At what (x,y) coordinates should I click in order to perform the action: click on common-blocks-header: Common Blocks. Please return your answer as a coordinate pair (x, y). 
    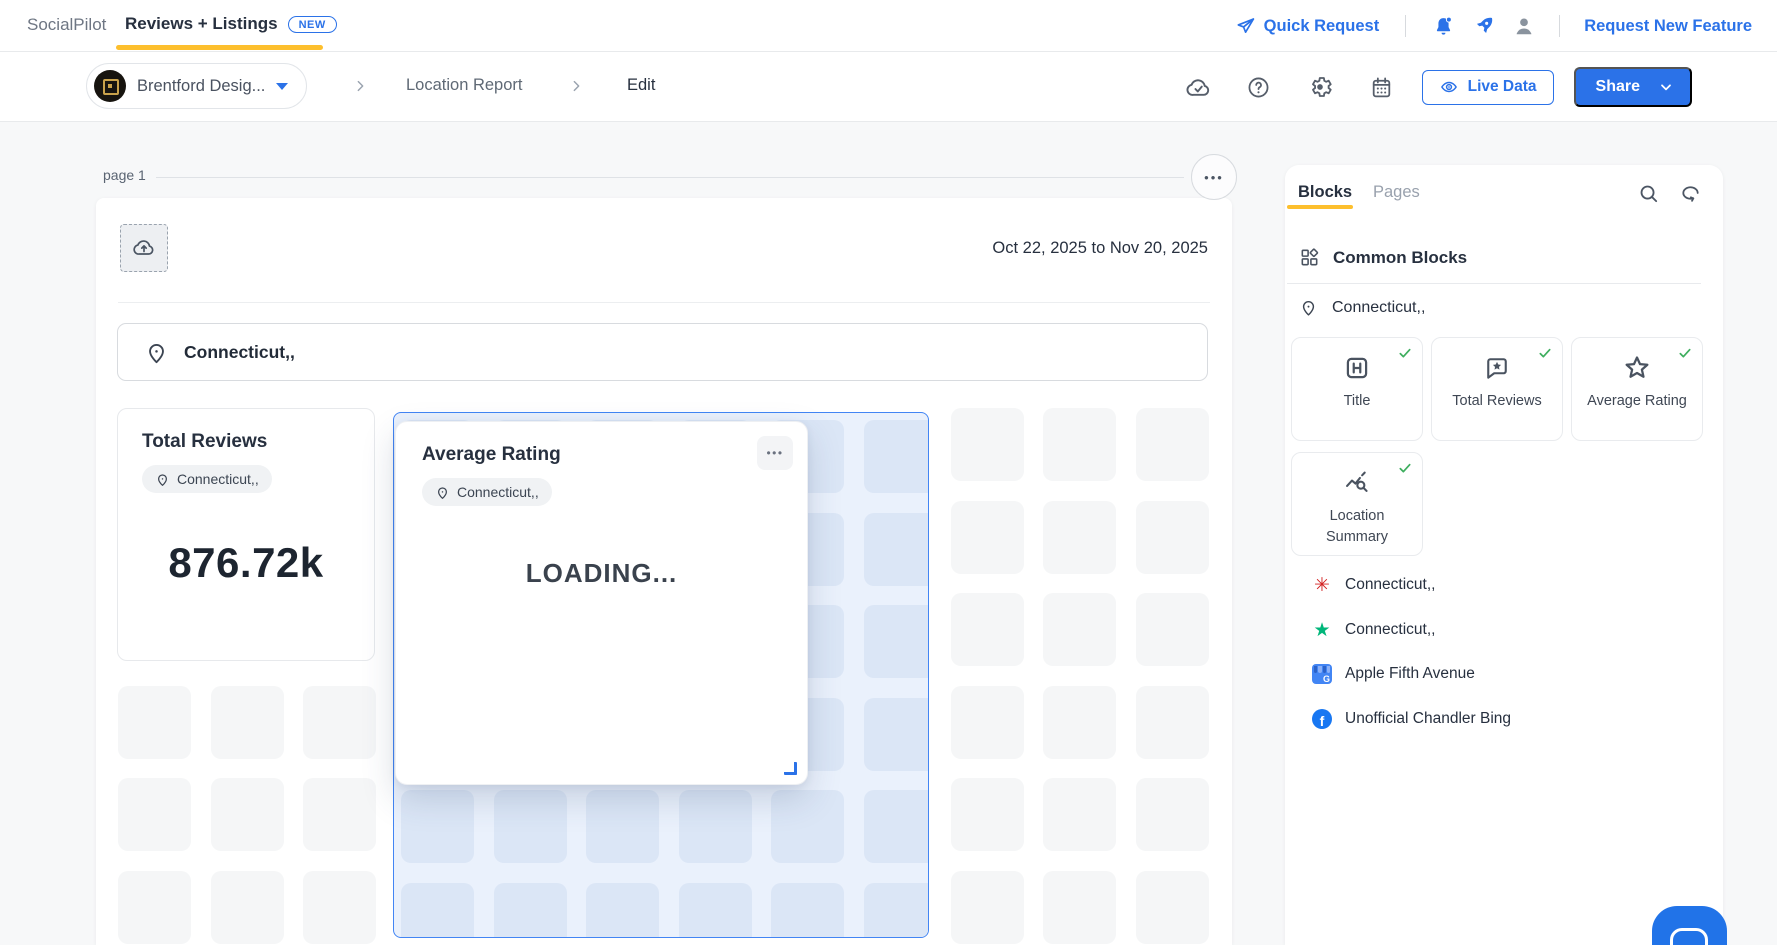
    Looking at the image, I should click on (1383, 257).